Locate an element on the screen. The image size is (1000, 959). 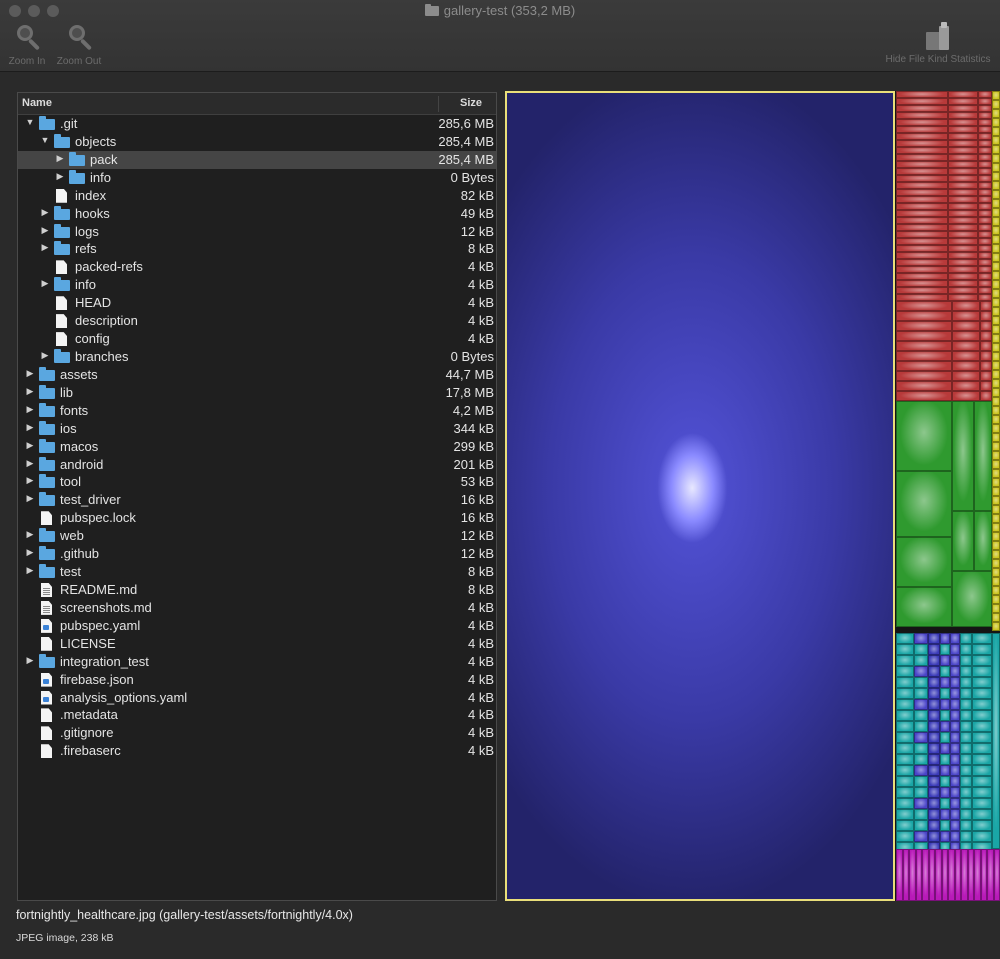
tree-row: ▶ hooks 49 kB is located at coordinates (257, 214).